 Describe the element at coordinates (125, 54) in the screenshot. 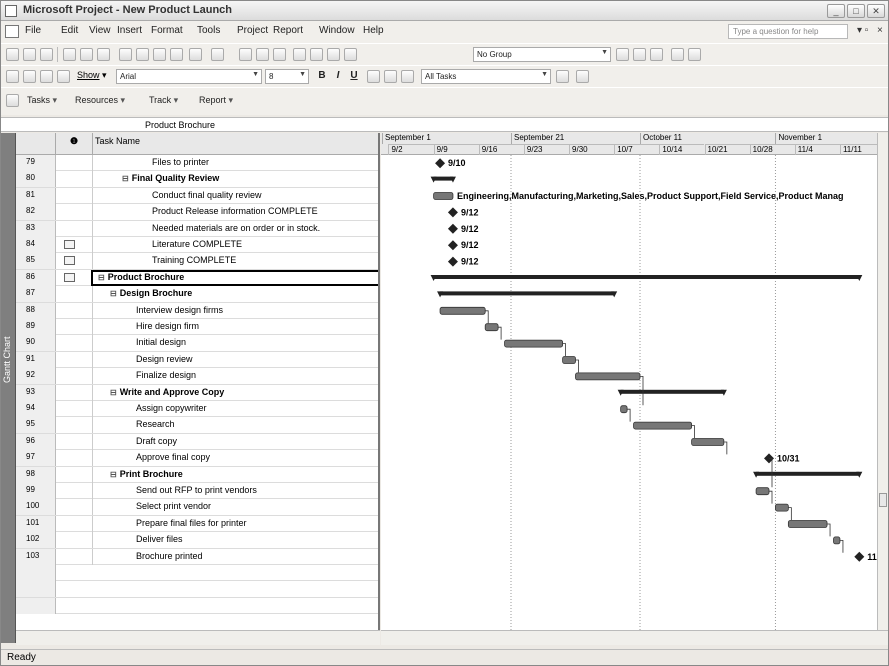

I see `cut-icon` at that location.